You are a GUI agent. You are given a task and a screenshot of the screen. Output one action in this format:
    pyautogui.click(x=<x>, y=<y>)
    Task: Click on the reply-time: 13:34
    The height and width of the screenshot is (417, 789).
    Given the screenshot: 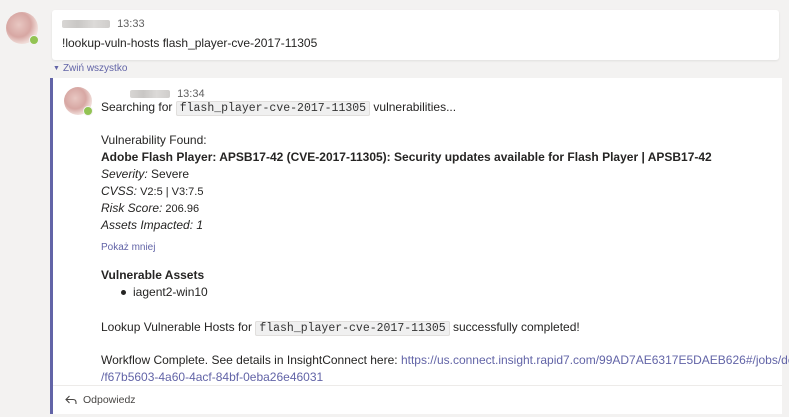 What is the action you would take?
    pyautogui.click(x=191, y=94)
    